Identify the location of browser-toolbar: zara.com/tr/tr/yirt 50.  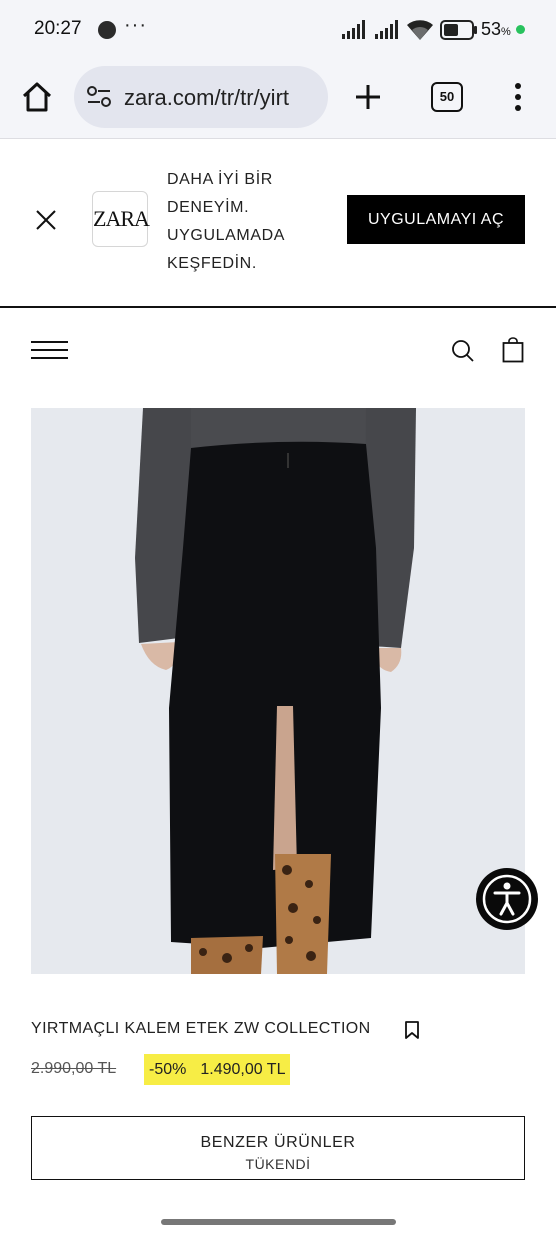
(278, 99).